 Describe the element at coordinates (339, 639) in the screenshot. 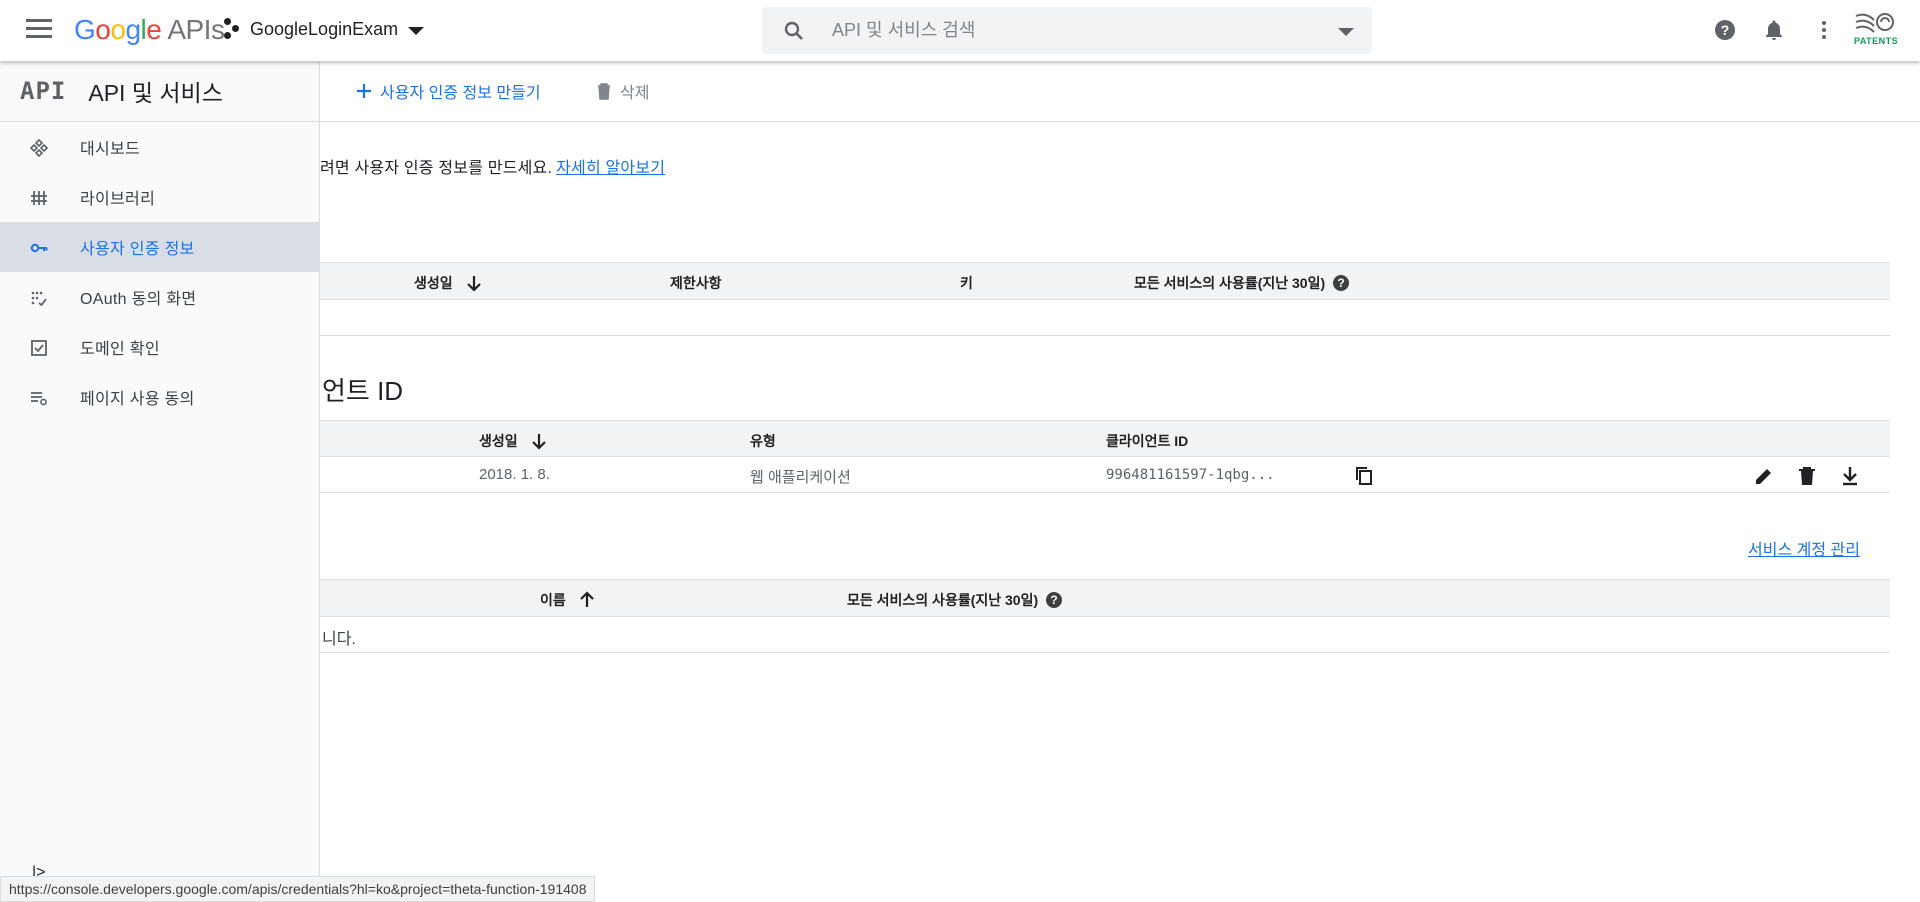

I see `empty-state-text: 니다.` at that location.